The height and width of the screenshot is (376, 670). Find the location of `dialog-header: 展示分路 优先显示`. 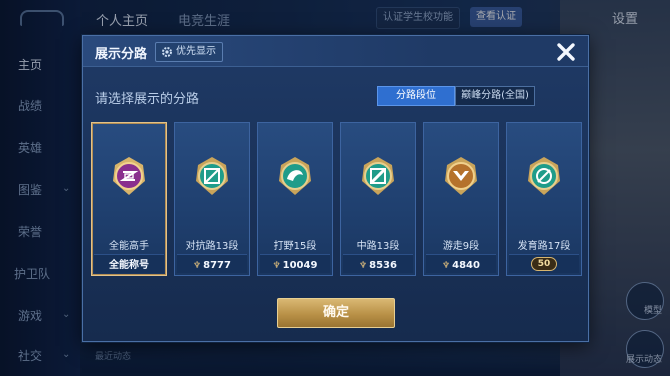

dialog-header: 展示分路 优先显示 is located at coordinates (335, 51).